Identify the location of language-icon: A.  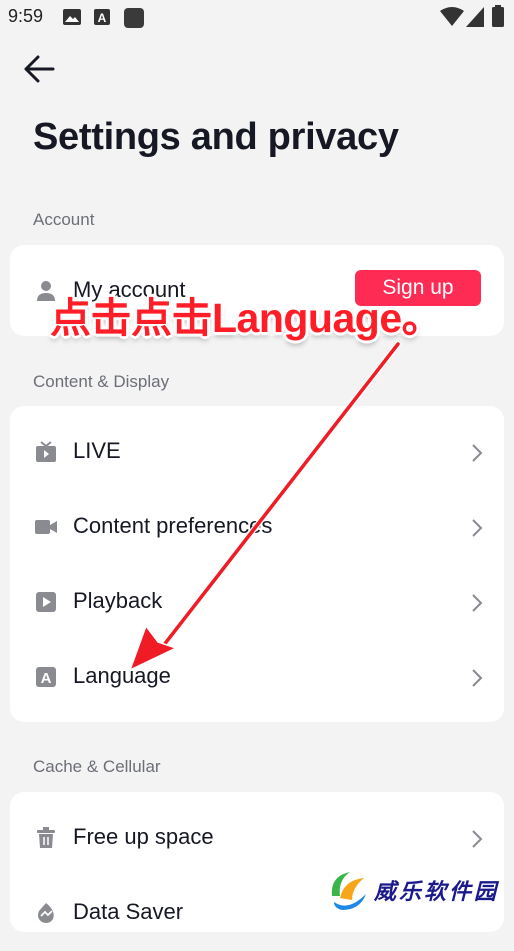
(46, 677).